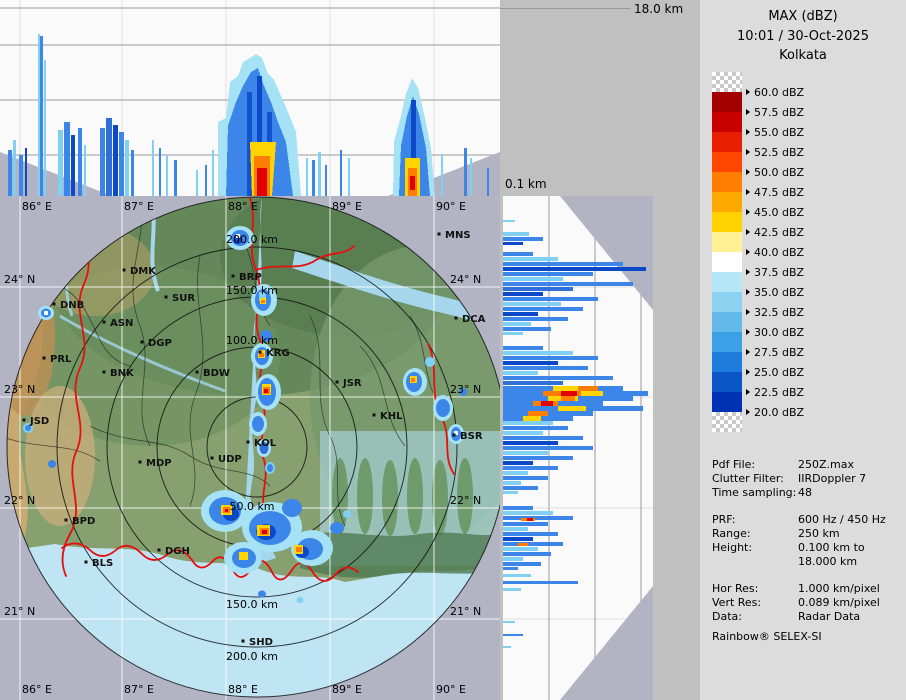  I want to click on legend-header: MAX (dBZ) 10:01 / 30-Oct-2025 Kolkata, so click(803, 33).